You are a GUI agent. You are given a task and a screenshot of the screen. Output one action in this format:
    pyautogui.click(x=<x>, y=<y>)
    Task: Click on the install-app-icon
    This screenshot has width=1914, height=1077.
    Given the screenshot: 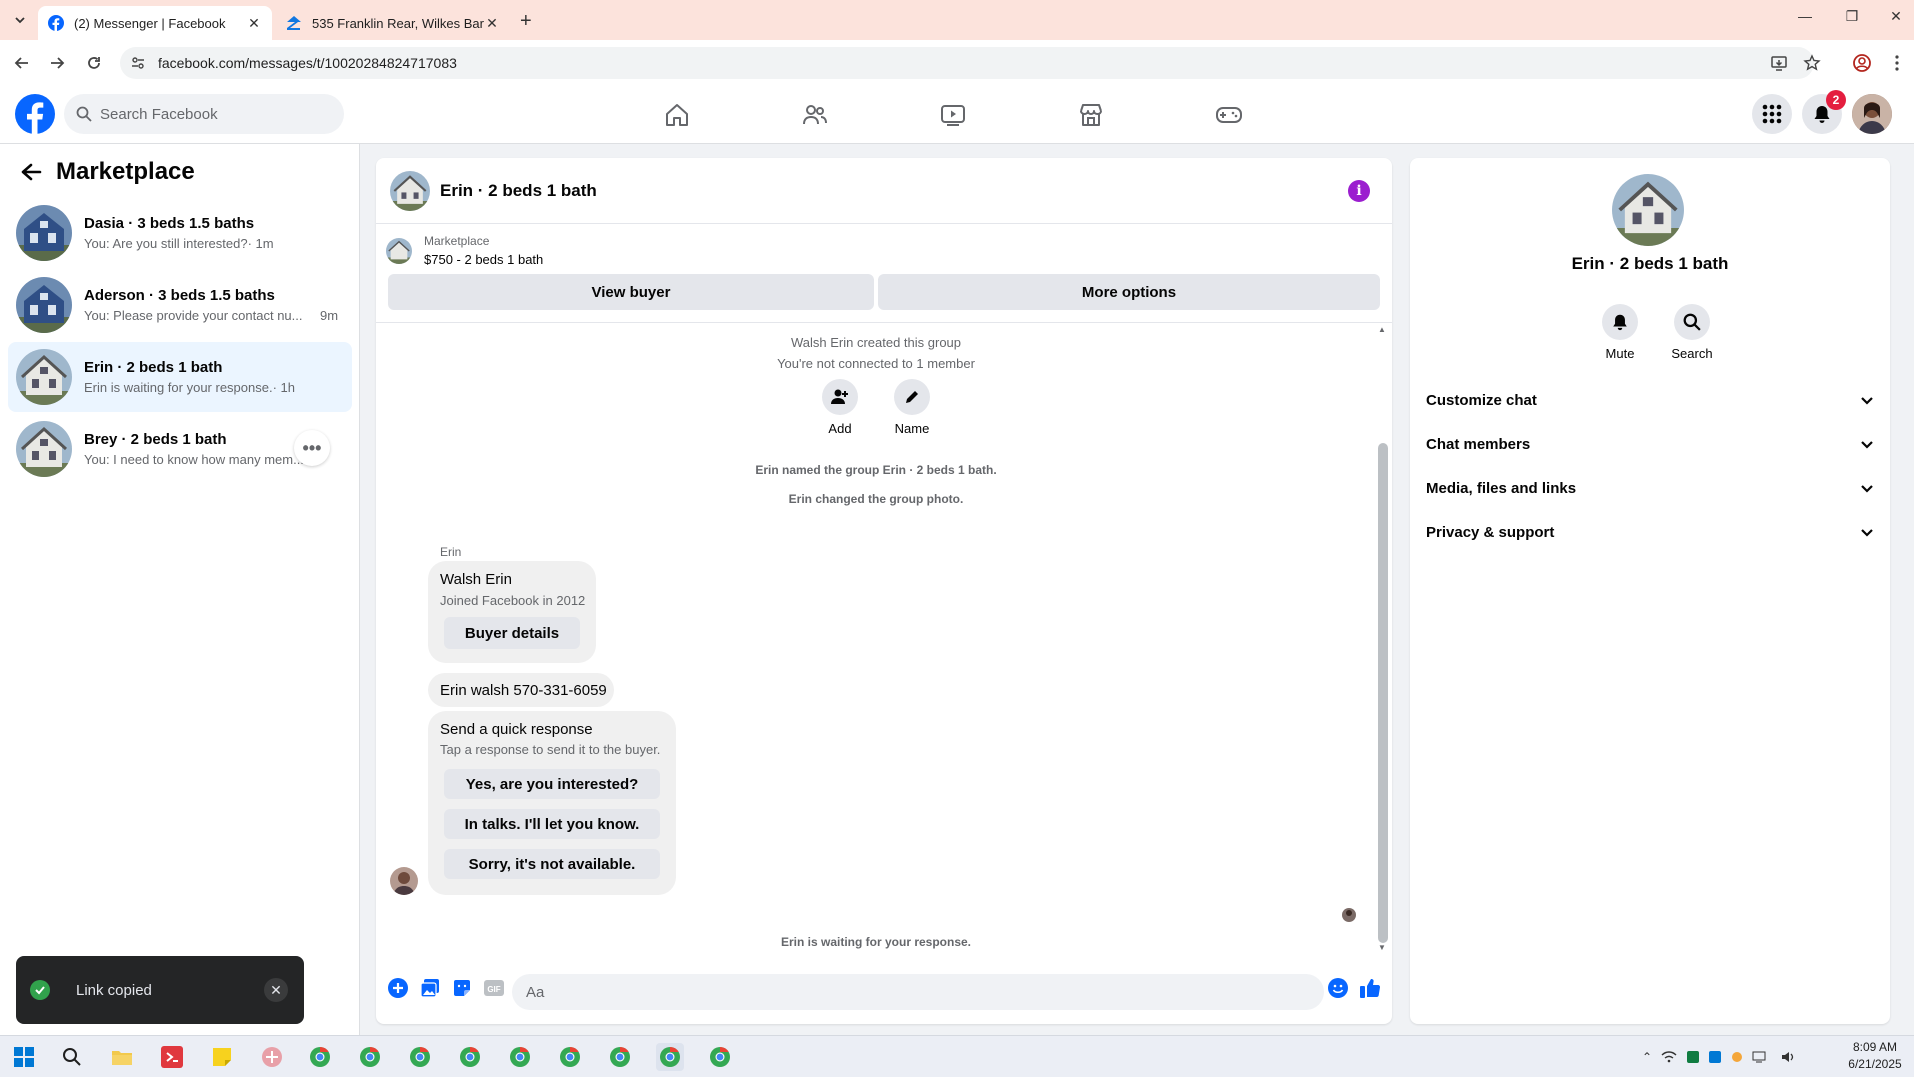 What is the action you would take?
    pyautogui.click(x=1779, y=63)
    